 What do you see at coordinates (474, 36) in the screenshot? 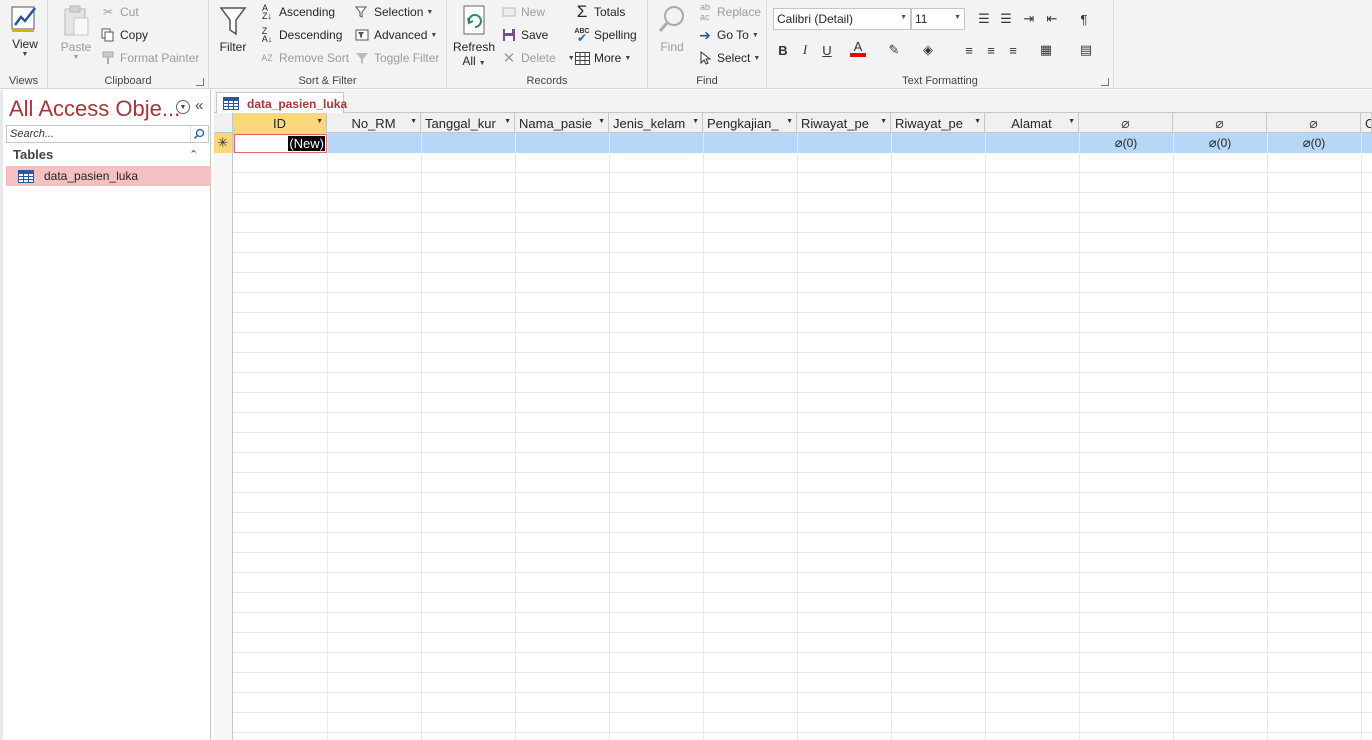
I see `refresh-all-button: Refresh All ▼` at bounding box center [474, 36].